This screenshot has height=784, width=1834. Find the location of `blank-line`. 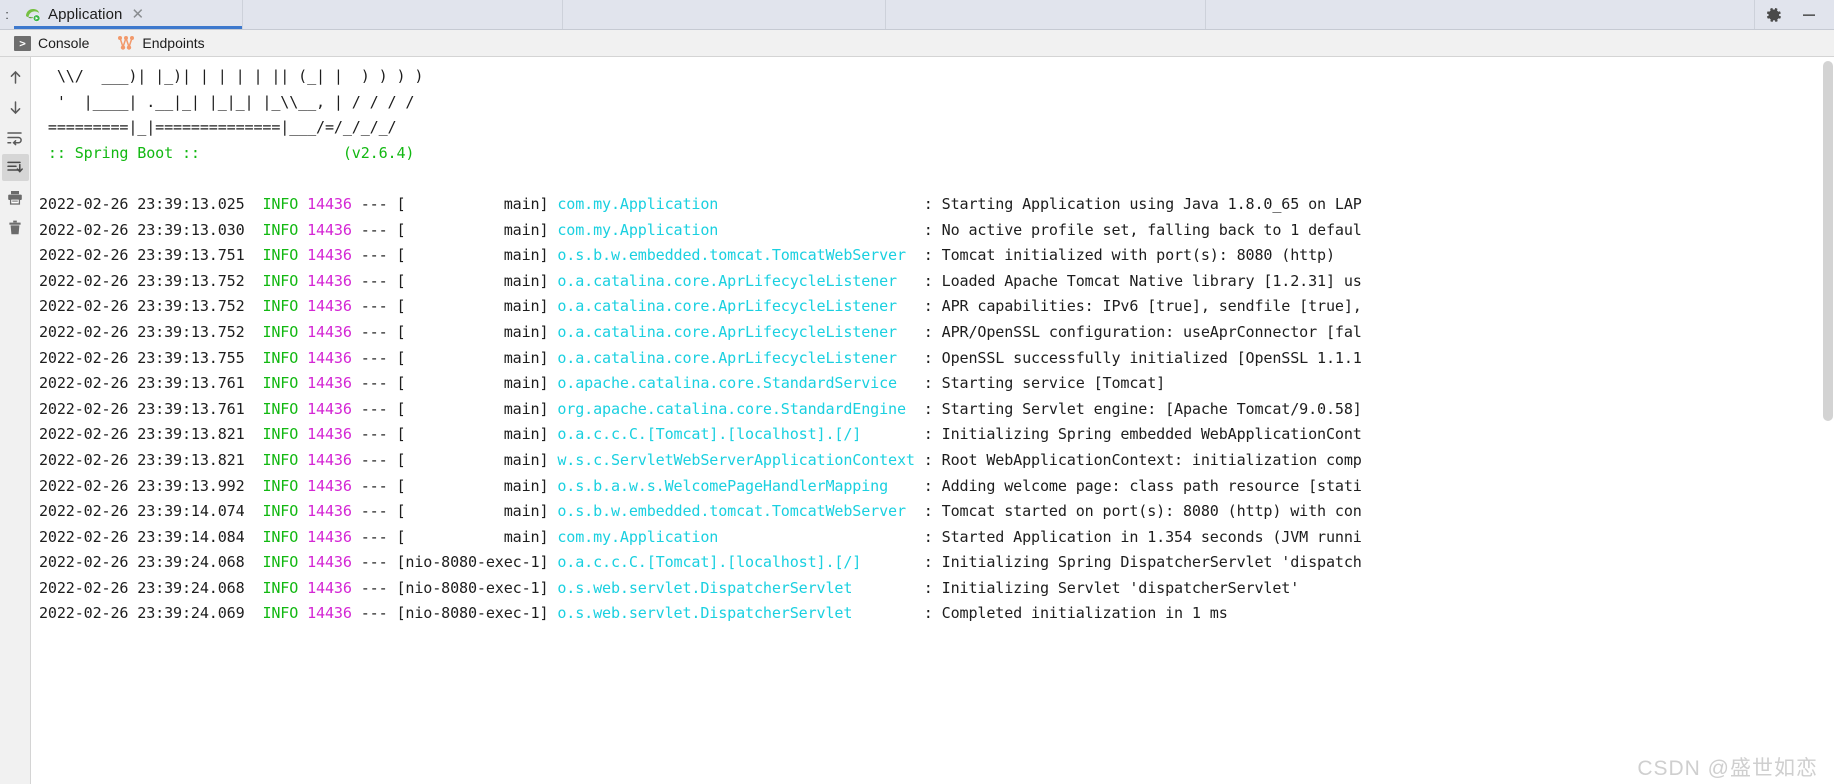

blank-line is located at coordinates (936, 179).